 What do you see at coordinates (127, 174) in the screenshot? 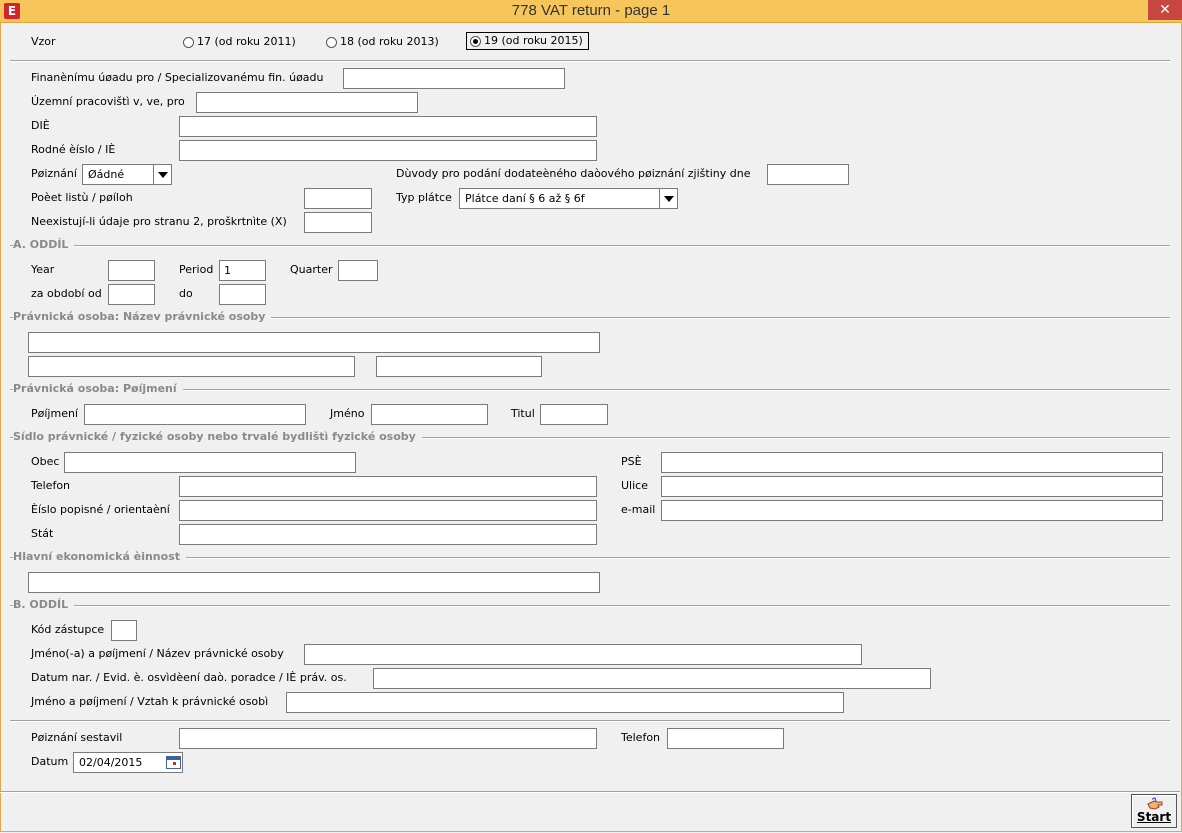
I see `priznani-select: Øádné` at bounding box center [127, 174].